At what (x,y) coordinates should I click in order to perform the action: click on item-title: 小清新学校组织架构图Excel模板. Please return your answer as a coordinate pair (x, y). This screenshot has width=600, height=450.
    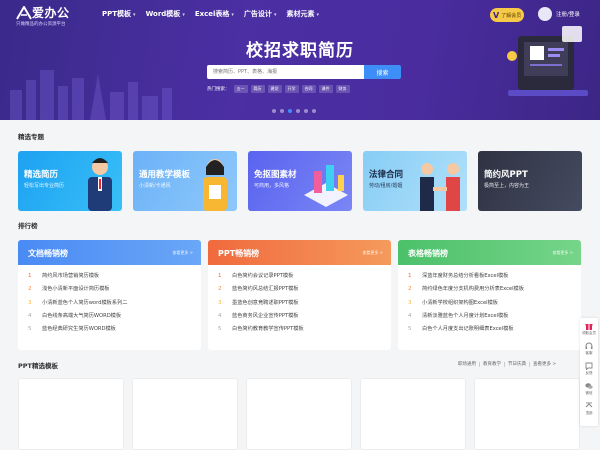
    Looking at the image, I should click on (460, 302).